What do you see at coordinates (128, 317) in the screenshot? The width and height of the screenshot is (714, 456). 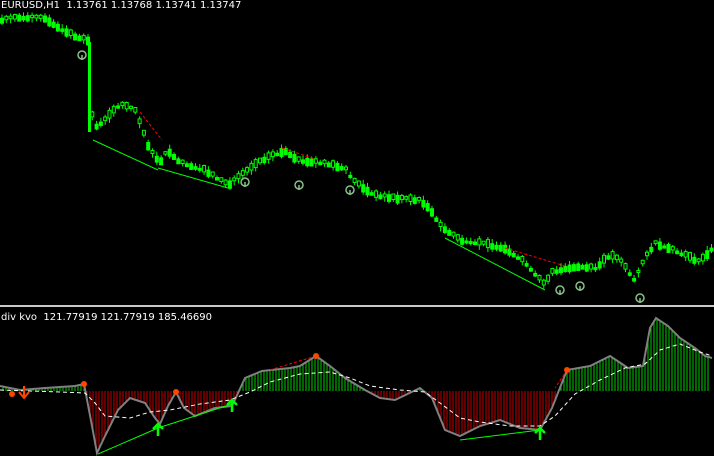 I see `indicator-values: 121.77919 121.77919 185.46690` at bounding box center [128, 317].